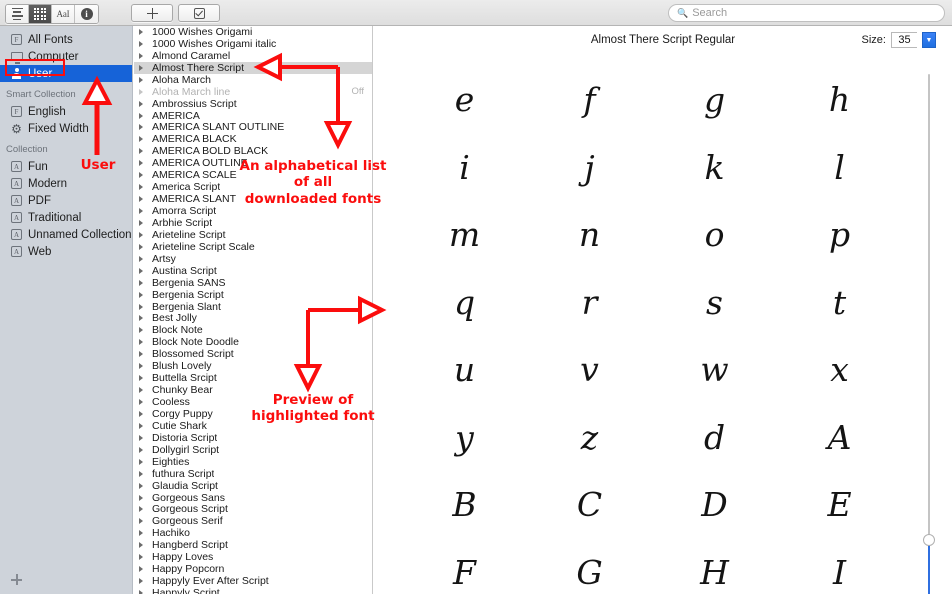 This screenshot has height=594, width=952. What do you see at coordinates (253, 378) in the screenshot?
I see `font-list-row: Buttella Srcipt` at bounding box center [253, 378].